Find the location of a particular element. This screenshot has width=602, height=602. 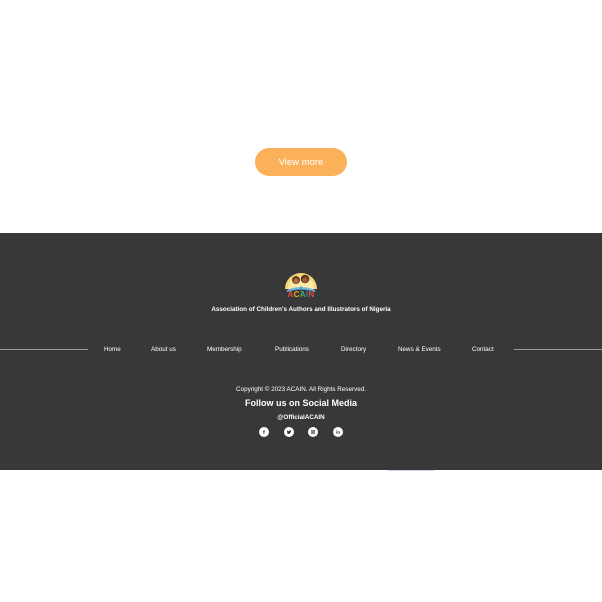

nav-about-us: About us is located at coordinates (163, 349).